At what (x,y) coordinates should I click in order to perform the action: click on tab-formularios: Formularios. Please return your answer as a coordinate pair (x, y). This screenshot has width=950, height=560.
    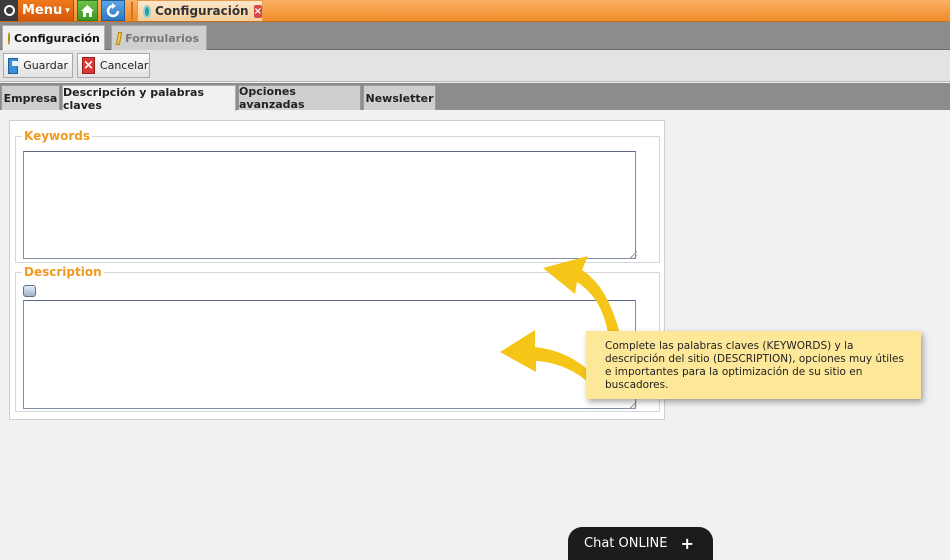
    Looking at the image, I should click on (159, 37).